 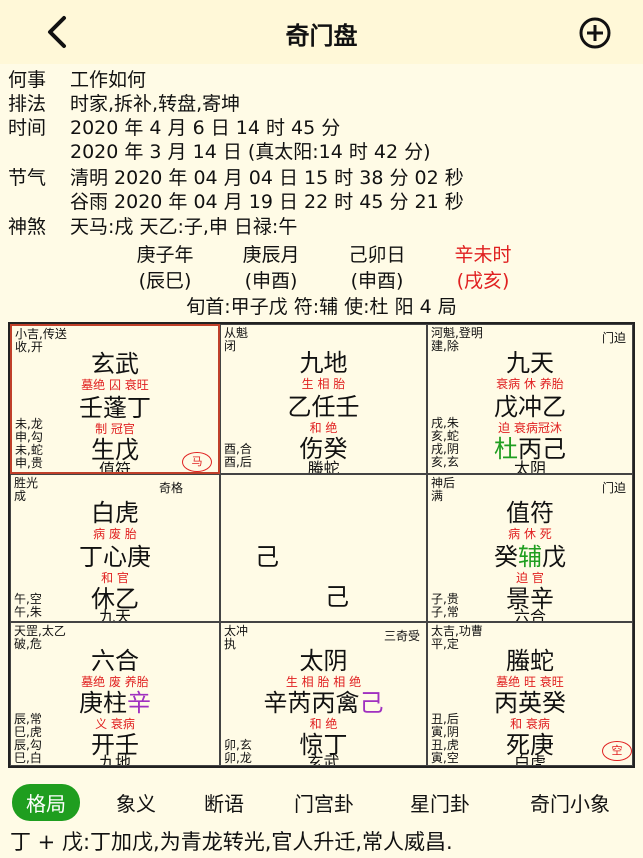 What do you see at coordinates (323, 399) in the screenshot?
I see `palace-2: 从魁闭 九地 生 相 胎 乙任壬 和 绝 伤癸 酉,合 酉,后 螣蛇` at bounding box center [323, 399].